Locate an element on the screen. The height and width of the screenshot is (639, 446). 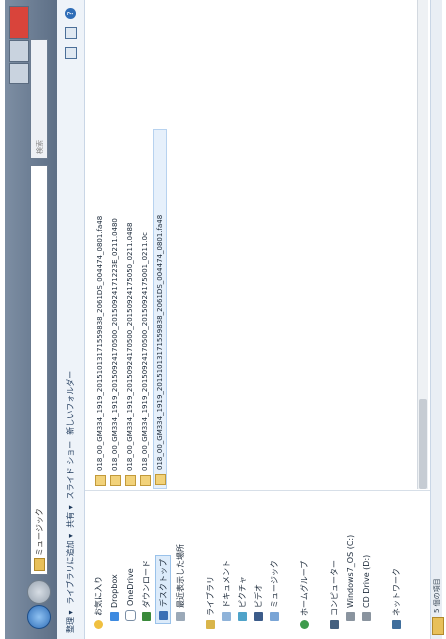
cd-drive-icon is located at coordinates (366, 616).